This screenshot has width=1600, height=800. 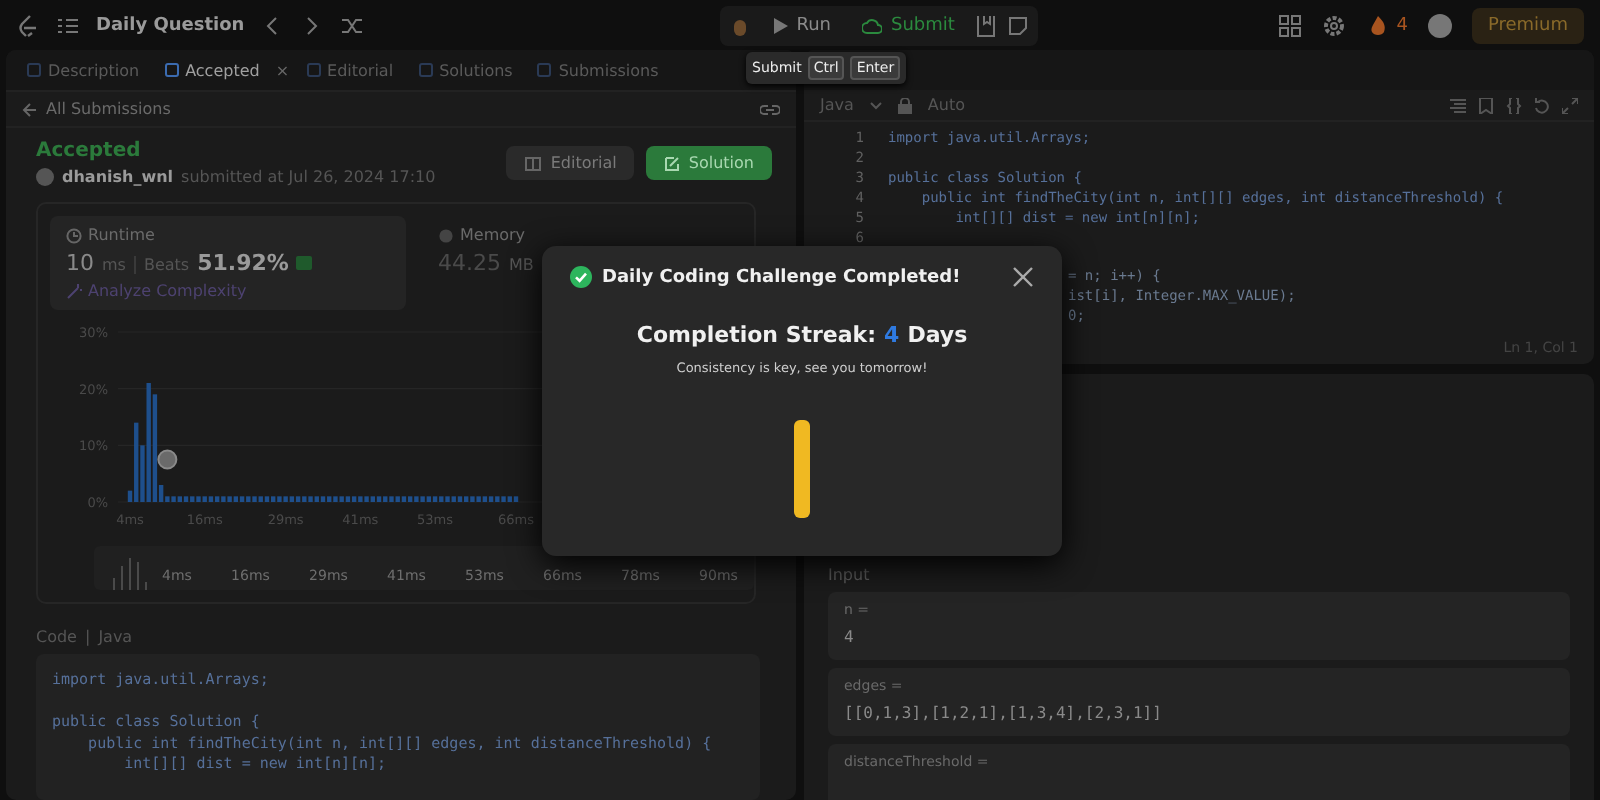 What do you see at coordinates (837, 105) in the screenshot?
I see `language-select: Java` at bounding box center [837, 105].